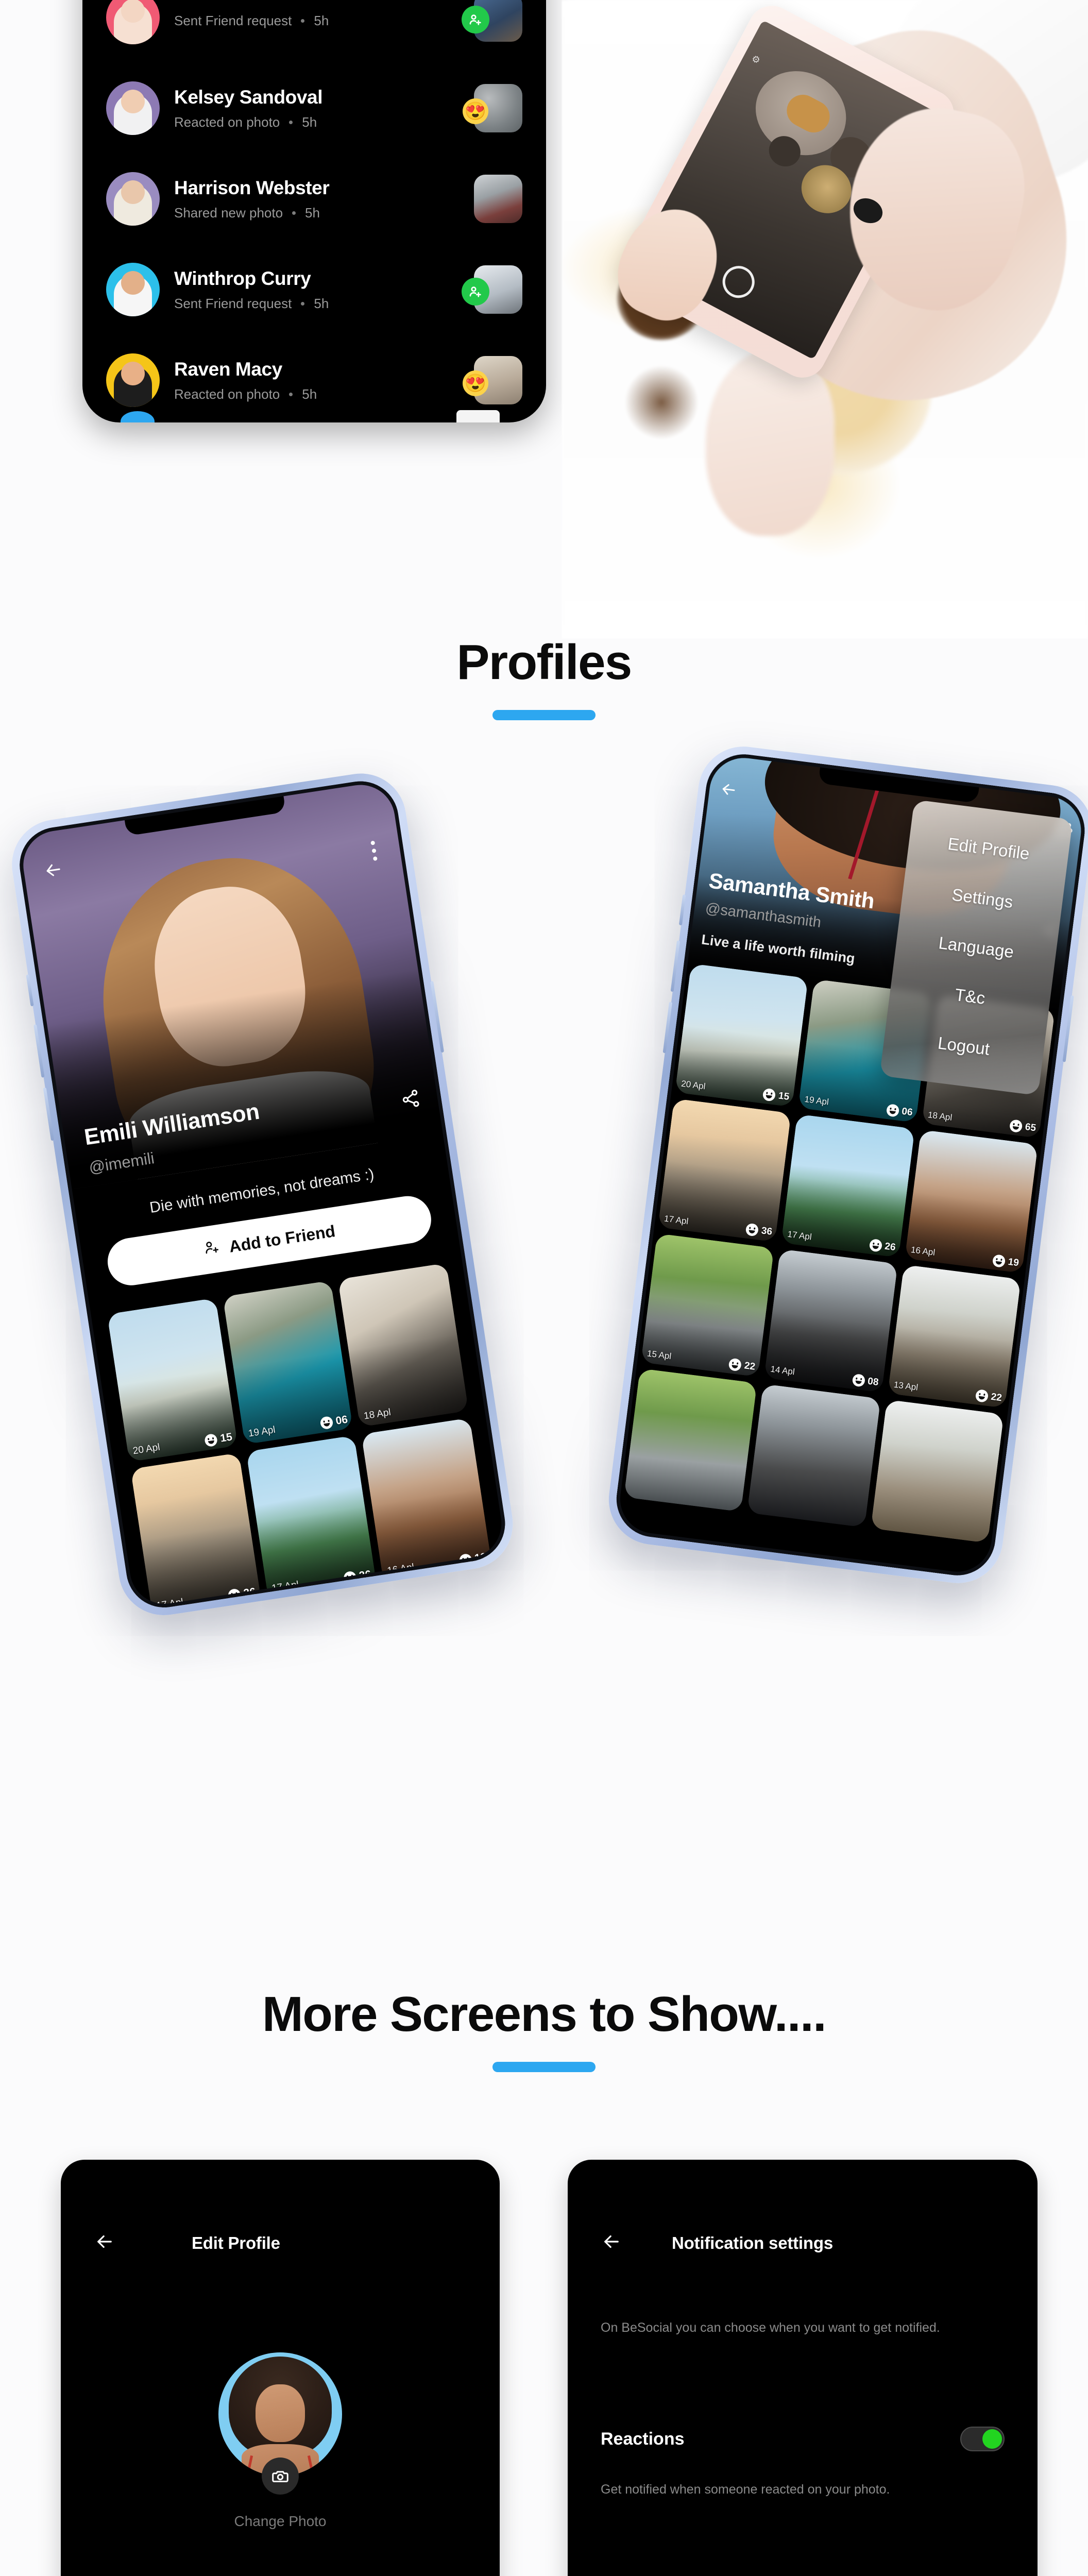 This screenshot has width=1088, height=2576. What do you see at coordinates (970, 996) in the screenshot?
I see `menu-item-tnc: T&c` at bounding box center [970, 996].